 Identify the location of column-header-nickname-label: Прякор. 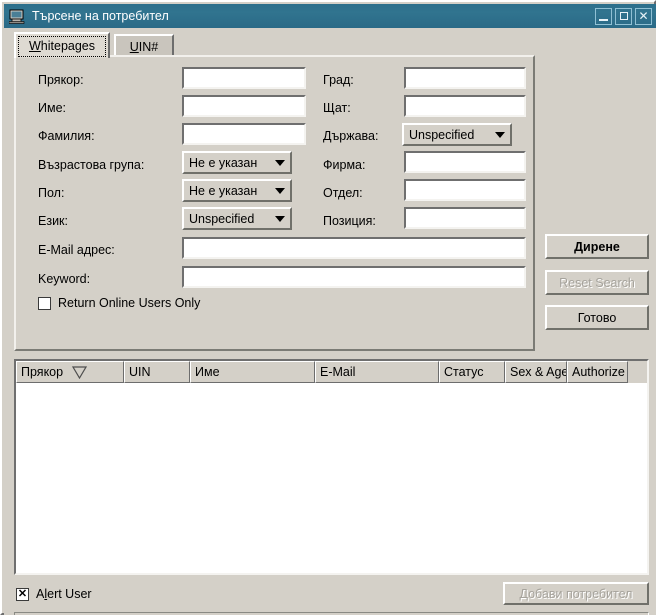
(42, 372).